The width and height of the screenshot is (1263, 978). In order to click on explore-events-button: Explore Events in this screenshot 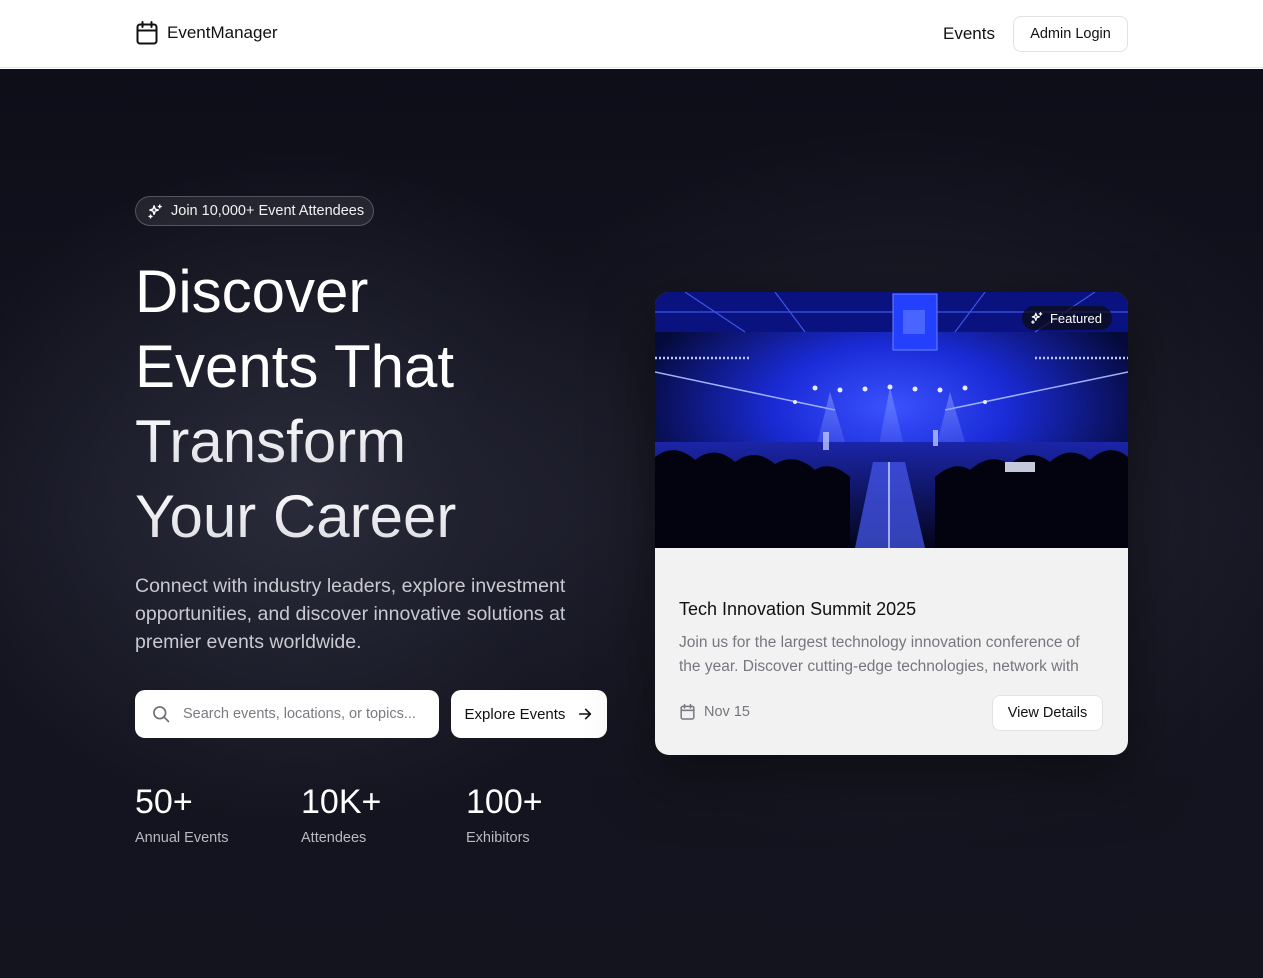, I will do `click(529, 714)`.